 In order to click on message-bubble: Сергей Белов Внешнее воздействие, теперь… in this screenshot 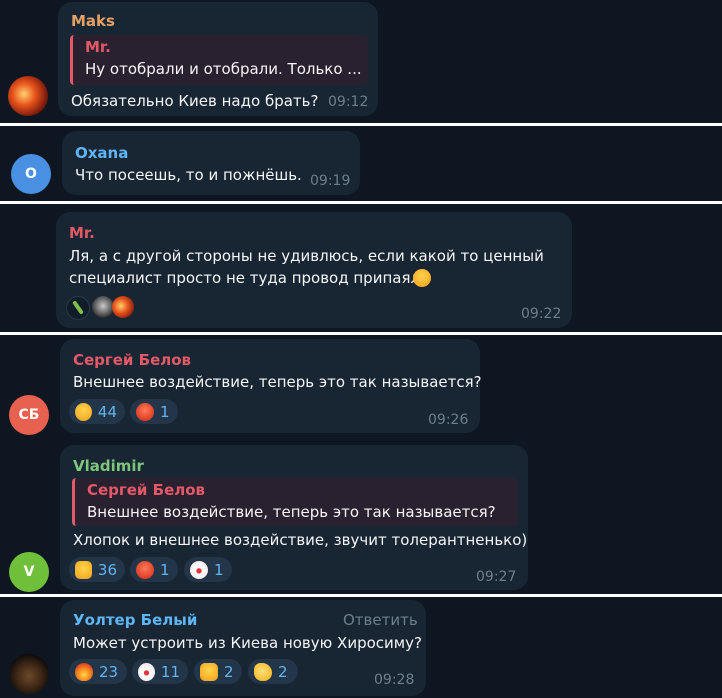, I will do `click(271, 386)`.